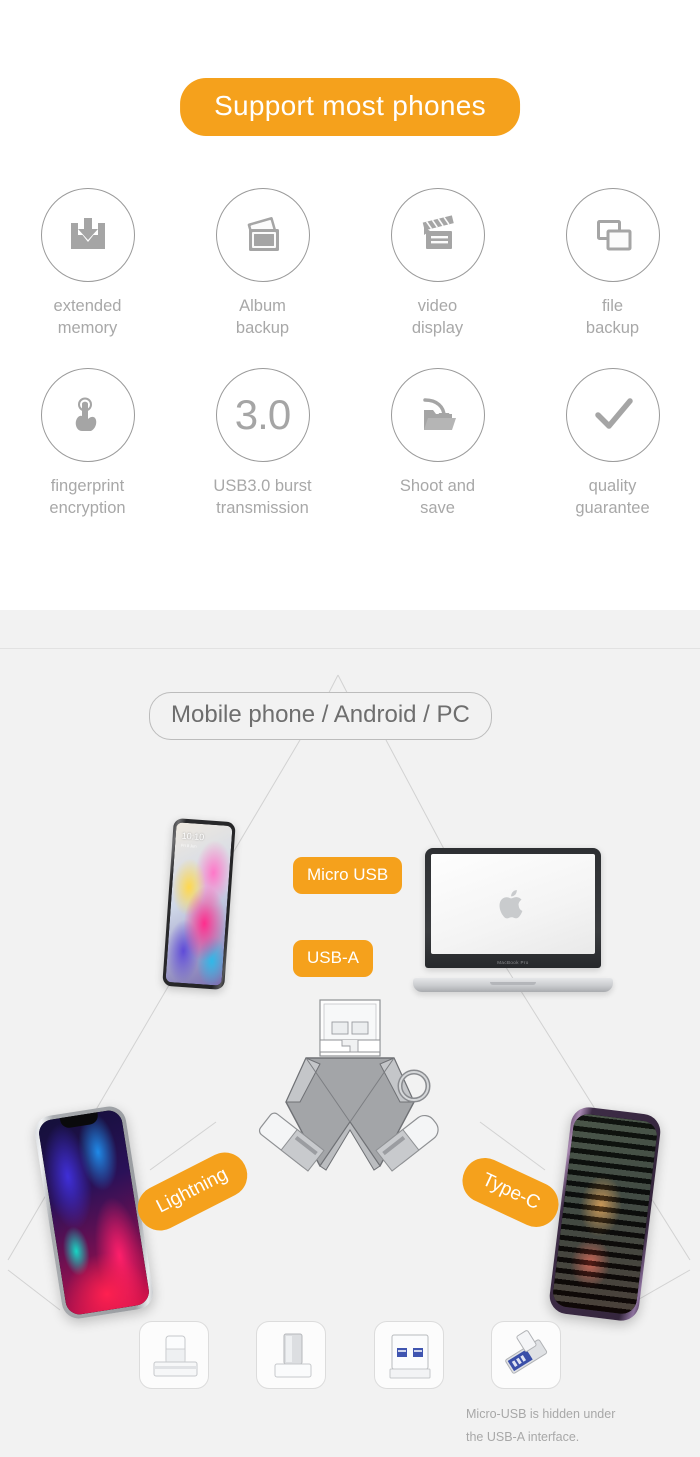  I want to click on download-tray-icon, so click(87, 235).